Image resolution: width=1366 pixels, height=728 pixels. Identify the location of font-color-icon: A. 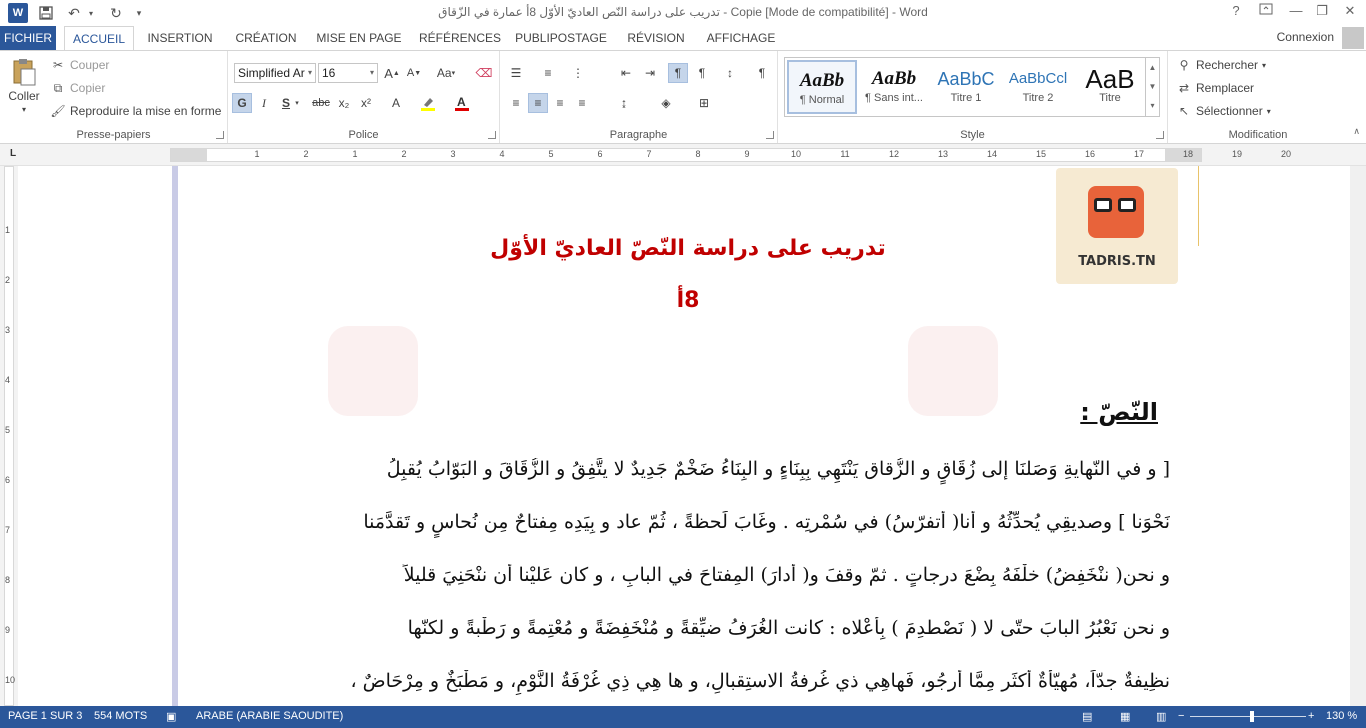
(462, 103).